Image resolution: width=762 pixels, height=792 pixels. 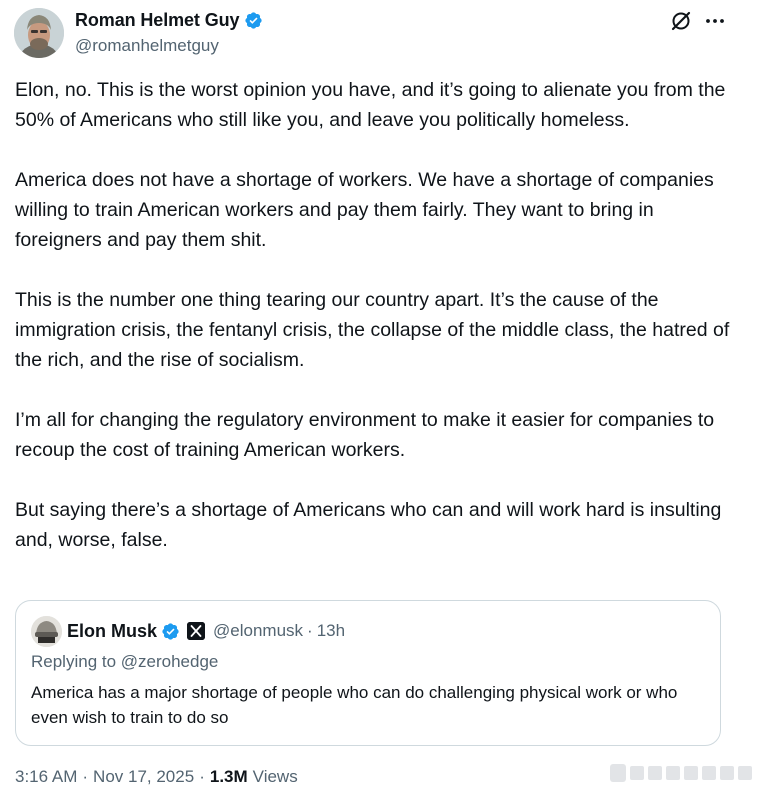 What do you see at coordinates (143, 777) in the screenshot?
I see `tweet-date: Nov 17, 2025` at bounding box center [143, 777].